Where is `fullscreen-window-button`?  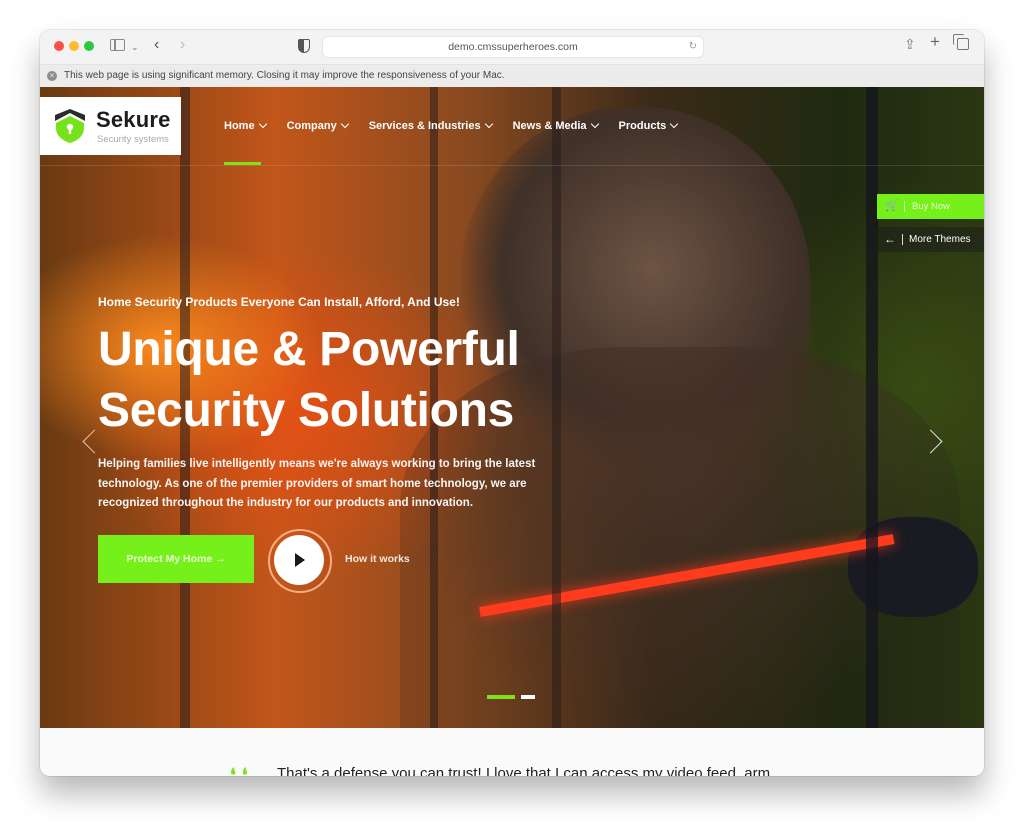
fullscreen-window-button is located at coordinates (89, 46).